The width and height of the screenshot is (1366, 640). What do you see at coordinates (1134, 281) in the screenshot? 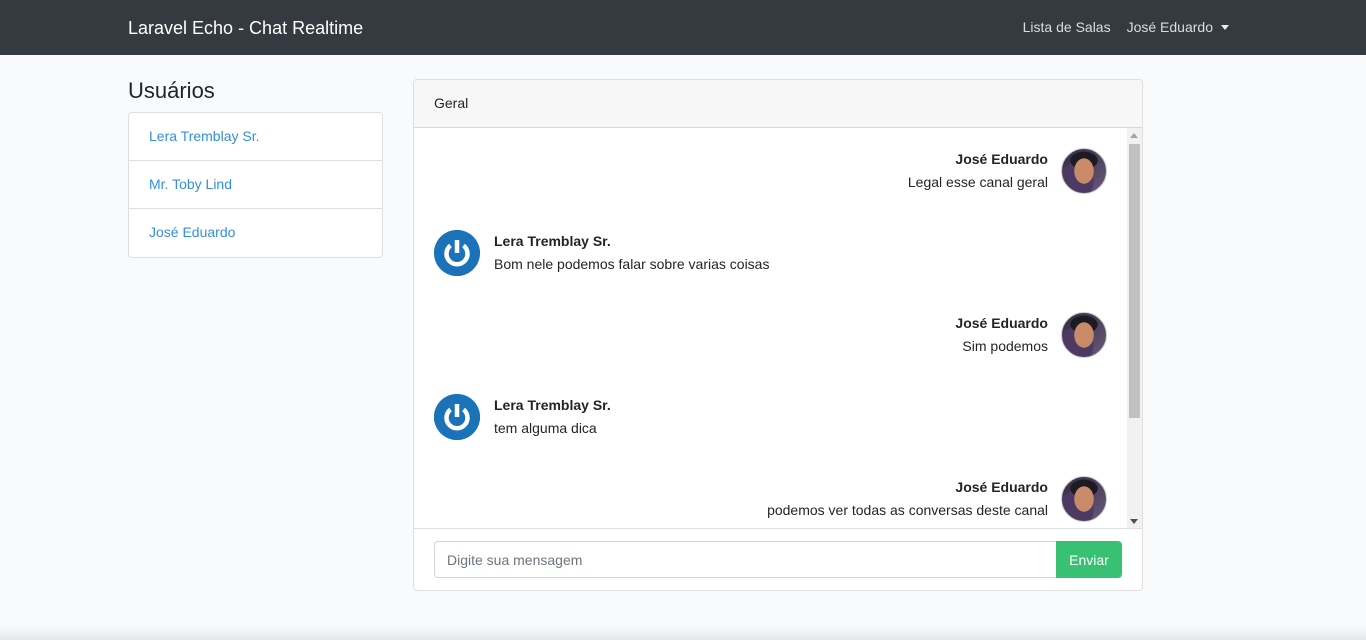
I see `scrollbar-thumb` at bounding box center [1134, 281].